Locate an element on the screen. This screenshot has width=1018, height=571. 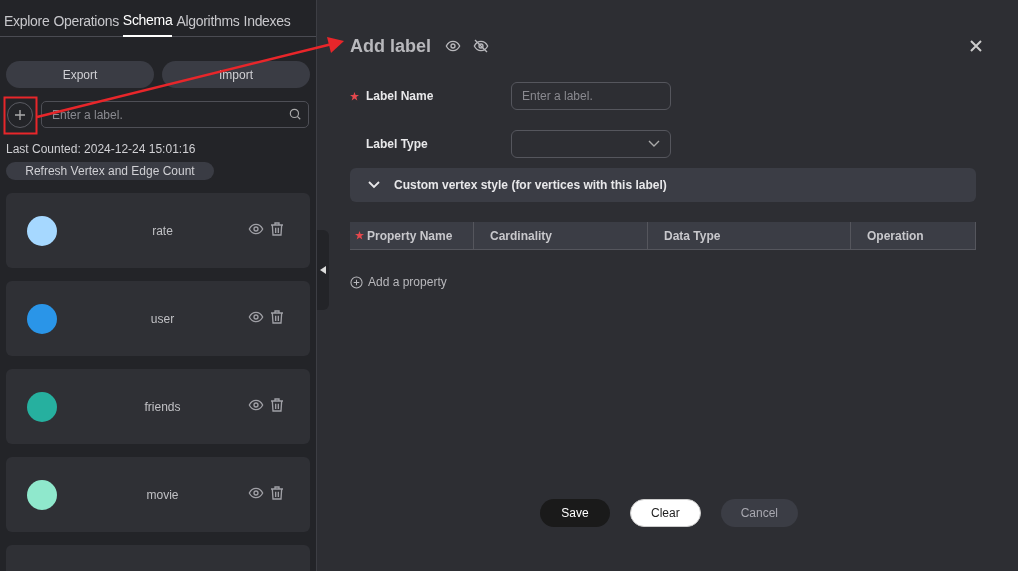
label-card: rate is located at coordinates (158, 230).